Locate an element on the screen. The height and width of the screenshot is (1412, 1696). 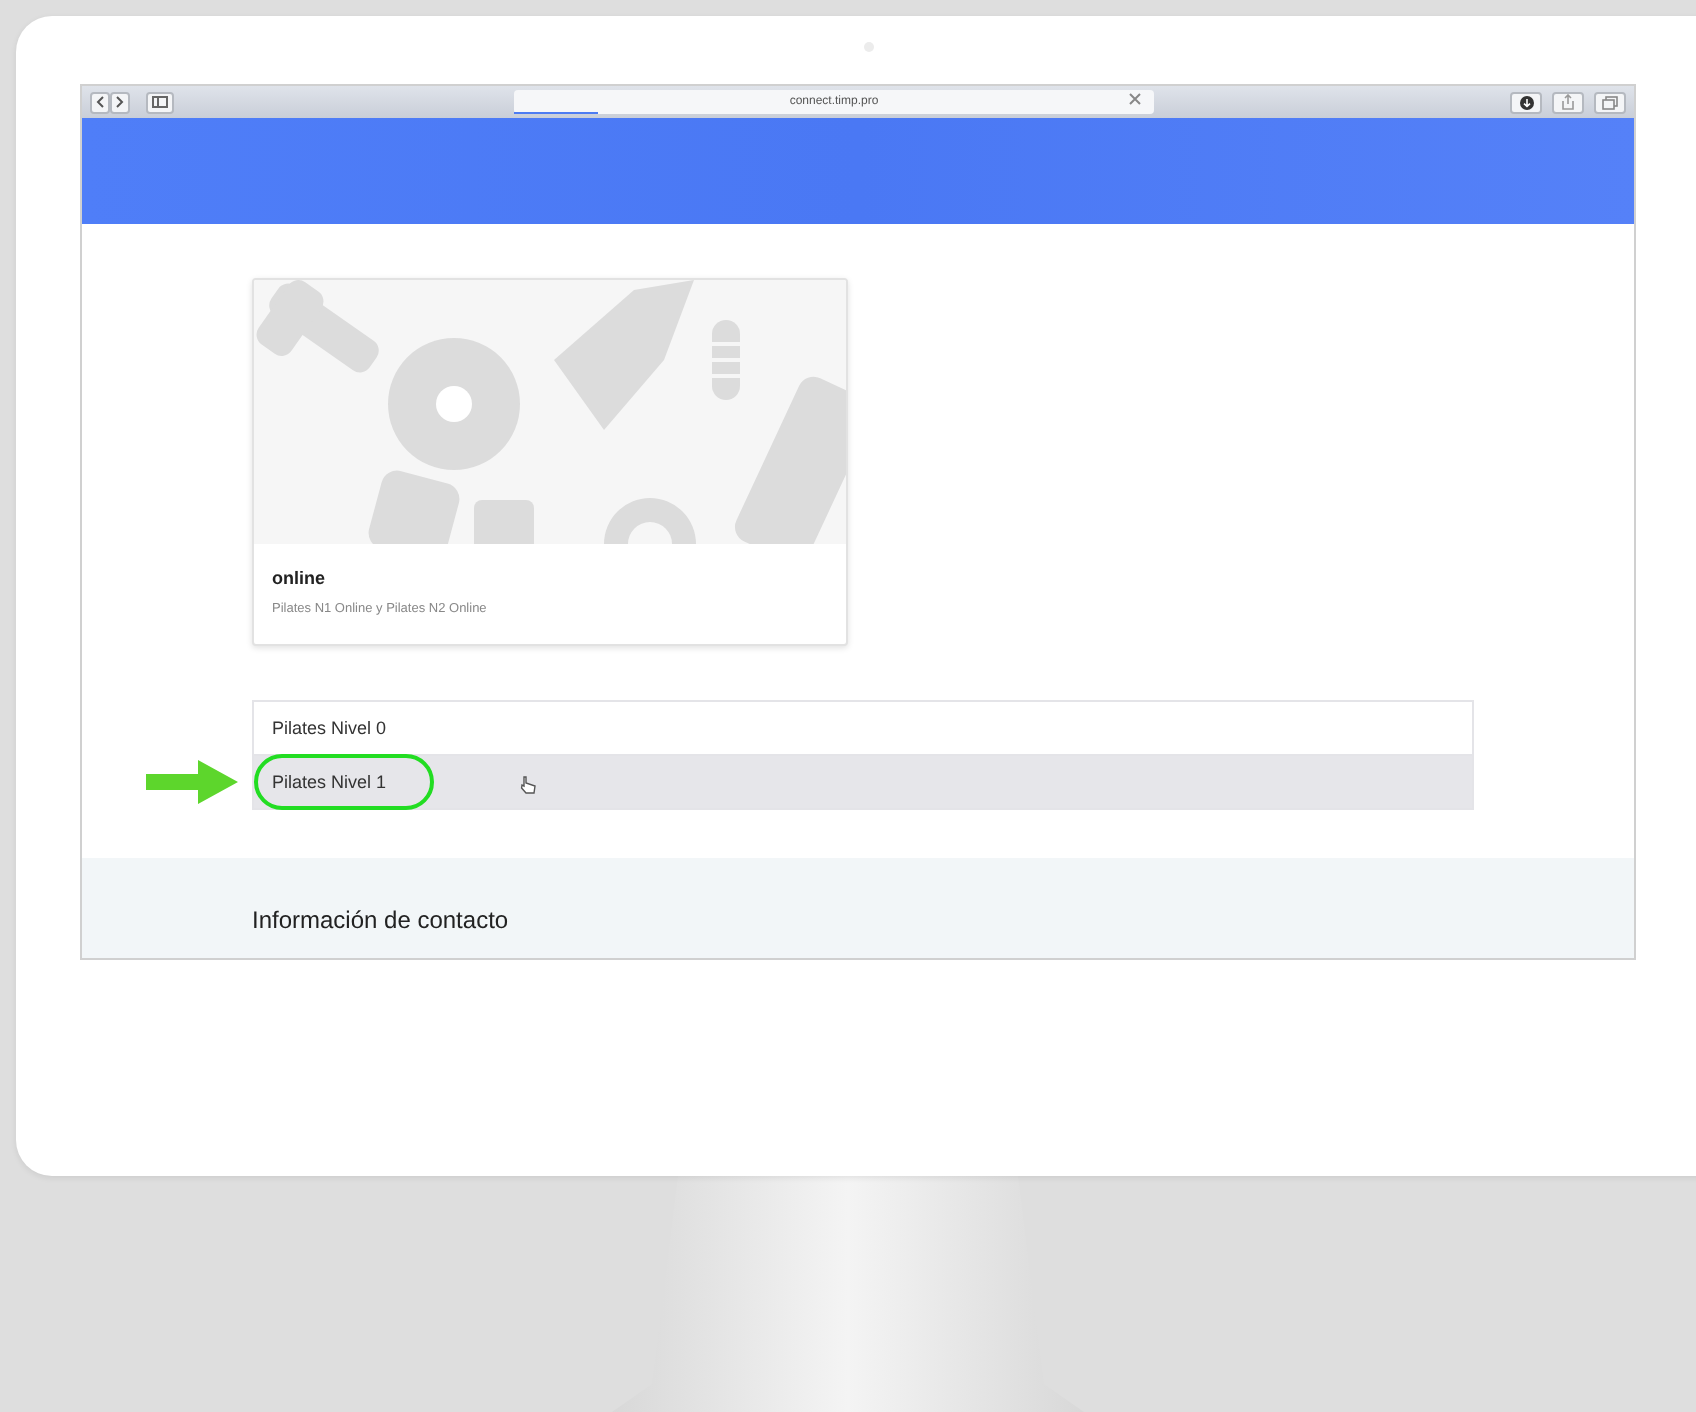
section-title: Información de contacto is located at coordinates (381, 920).